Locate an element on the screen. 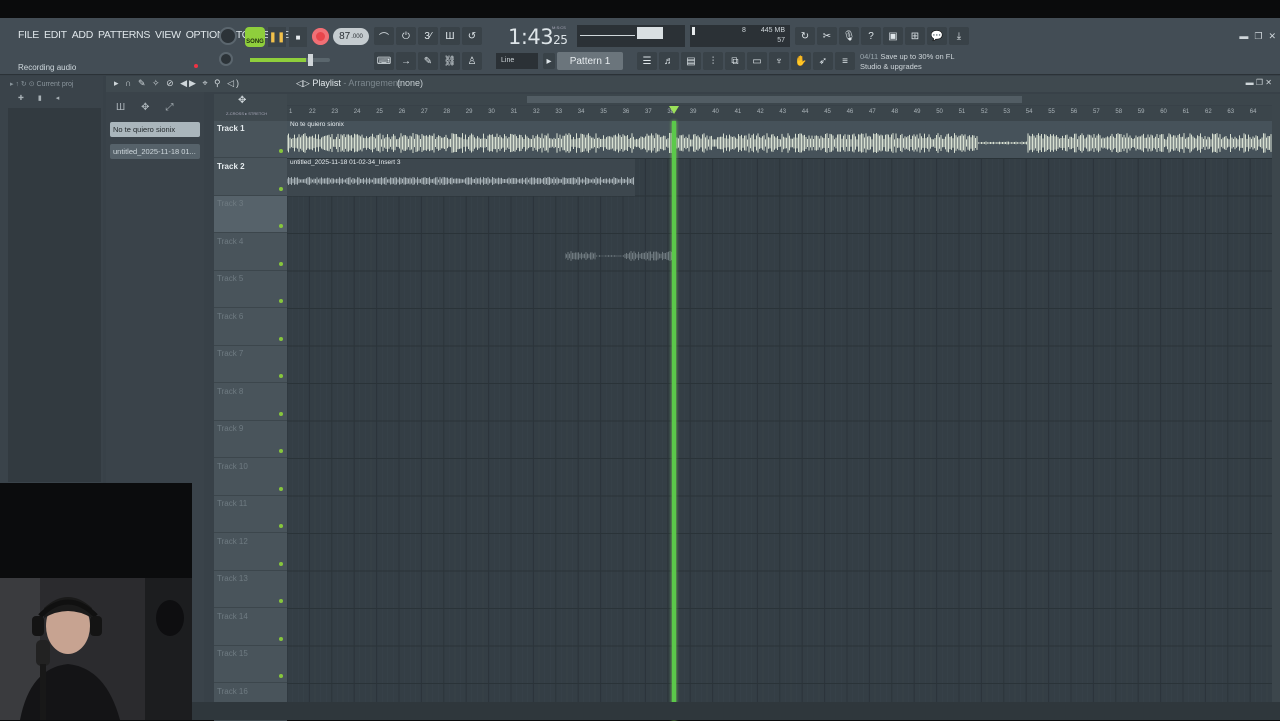 The image size is (1280, 721). picker-tools: Ш✥⤢ is located at coordinates (153, 107).